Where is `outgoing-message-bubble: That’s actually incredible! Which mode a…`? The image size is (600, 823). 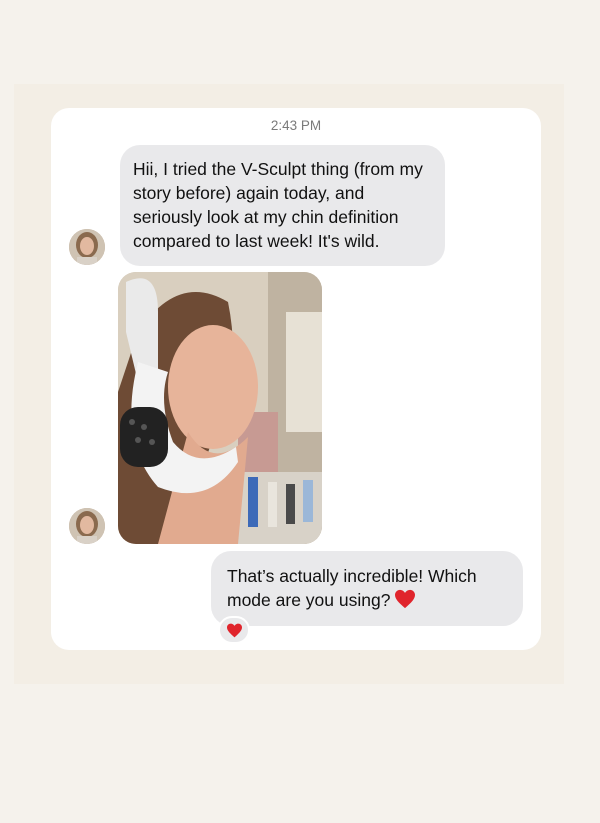
outgoing-message-bubble: That’s actually incredible! Which mode a… is located at coordinates (367, 588).